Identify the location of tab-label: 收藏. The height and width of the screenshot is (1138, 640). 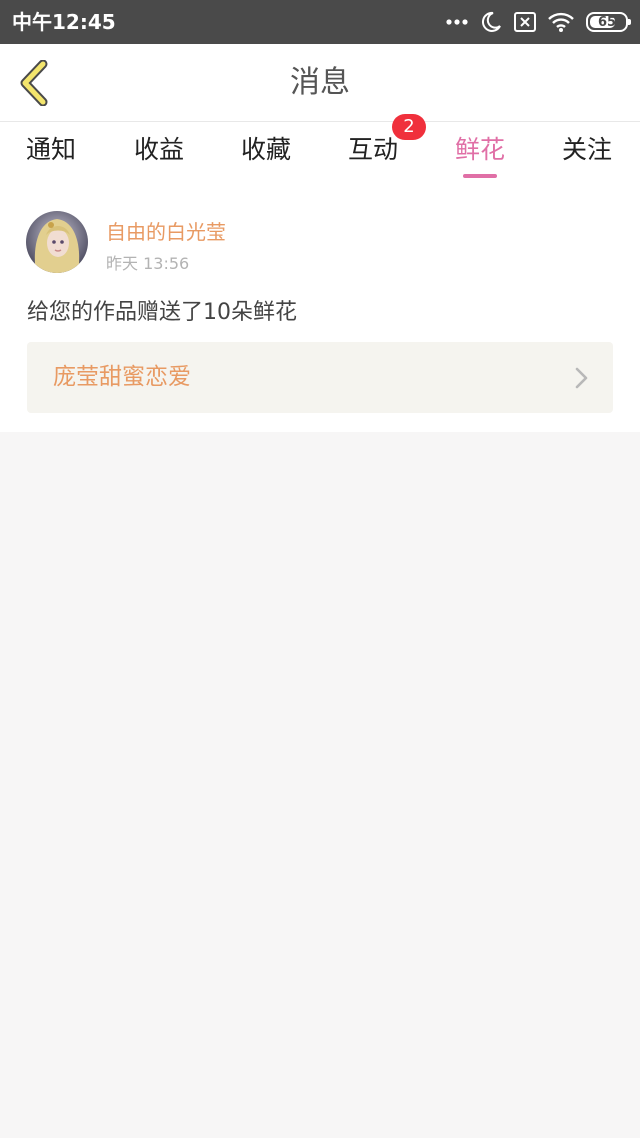
(266, 149).